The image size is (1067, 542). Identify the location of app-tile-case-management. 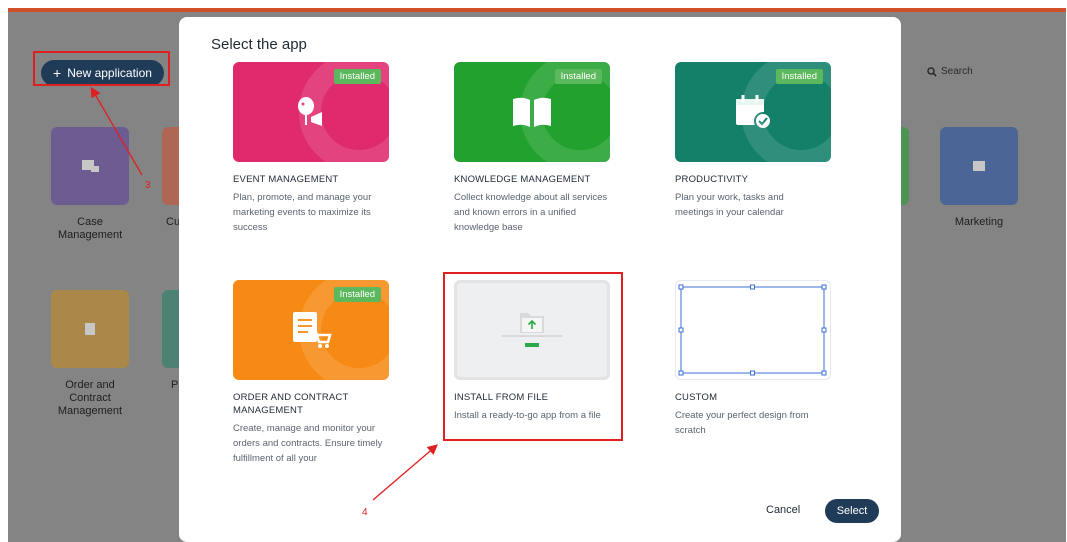
(90, 166).